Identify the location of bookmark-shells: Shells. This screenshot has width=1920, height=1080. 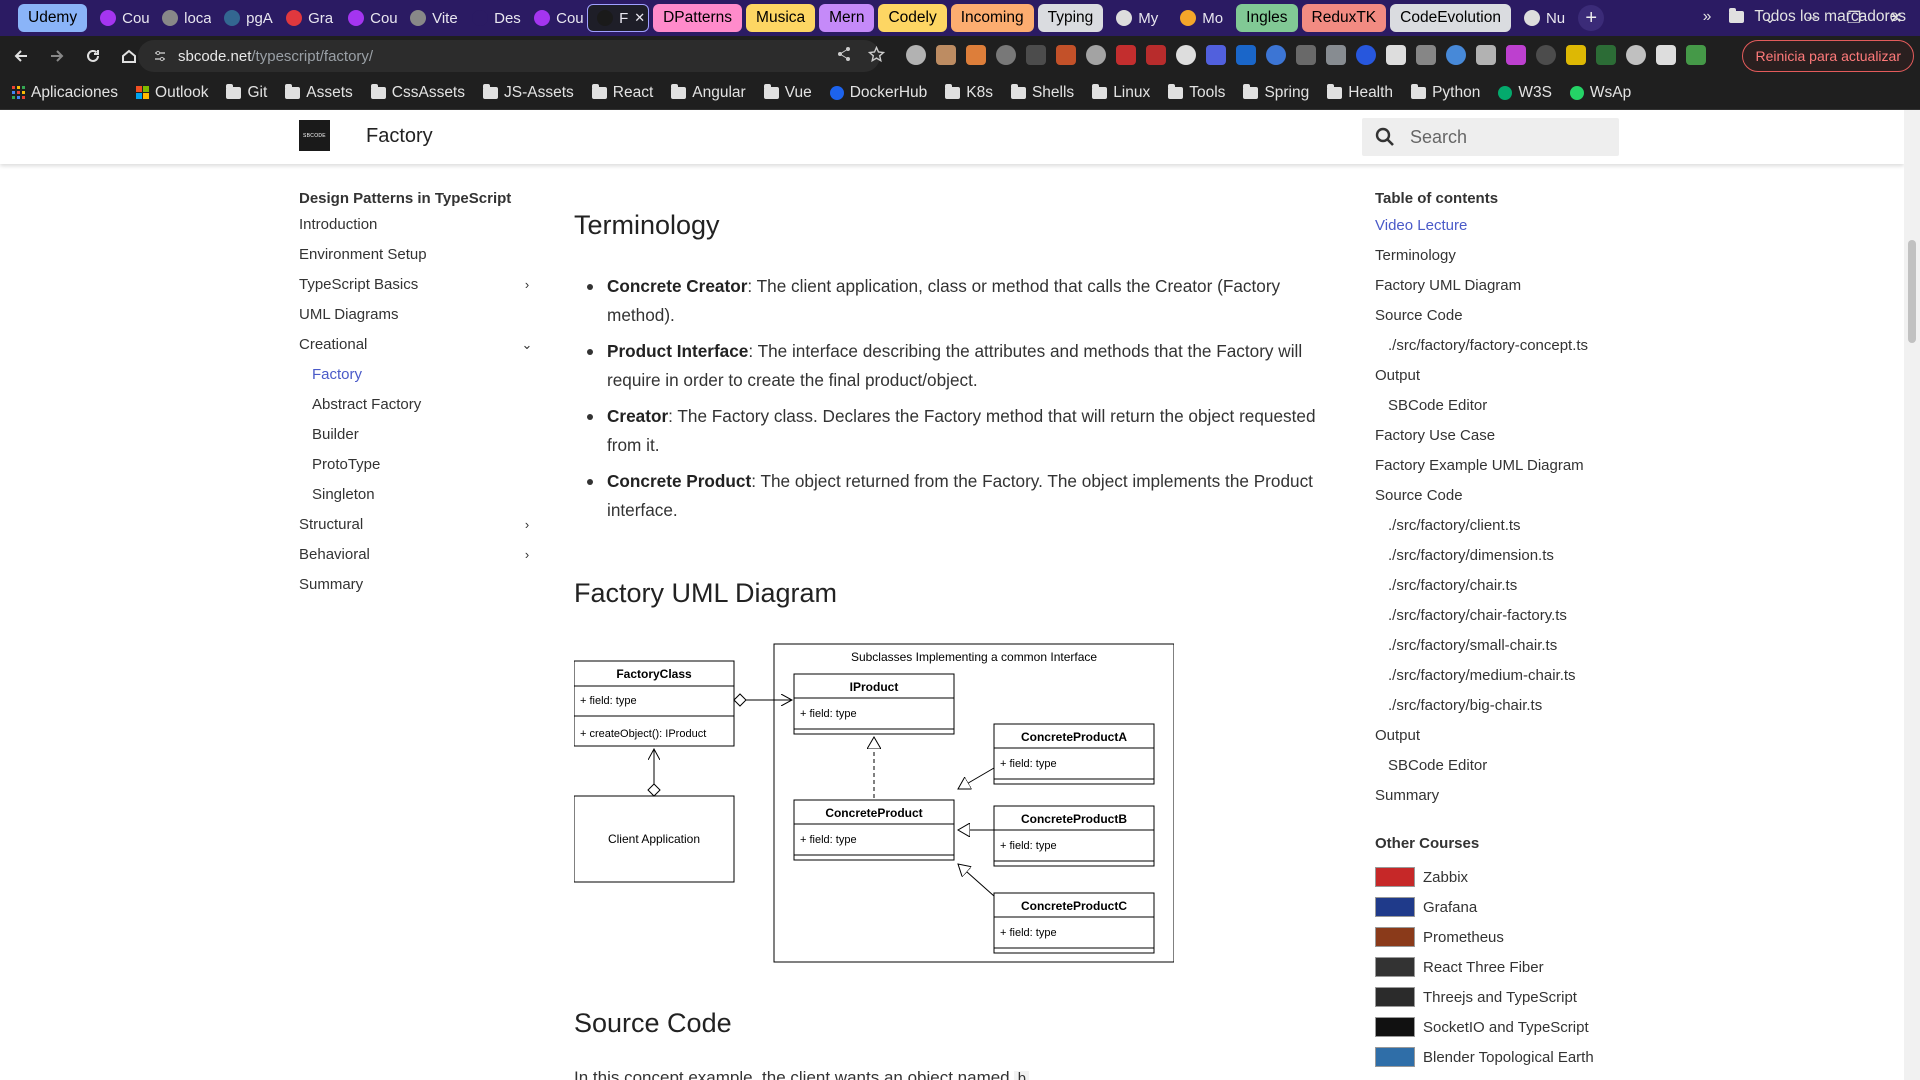
(1042, 92).